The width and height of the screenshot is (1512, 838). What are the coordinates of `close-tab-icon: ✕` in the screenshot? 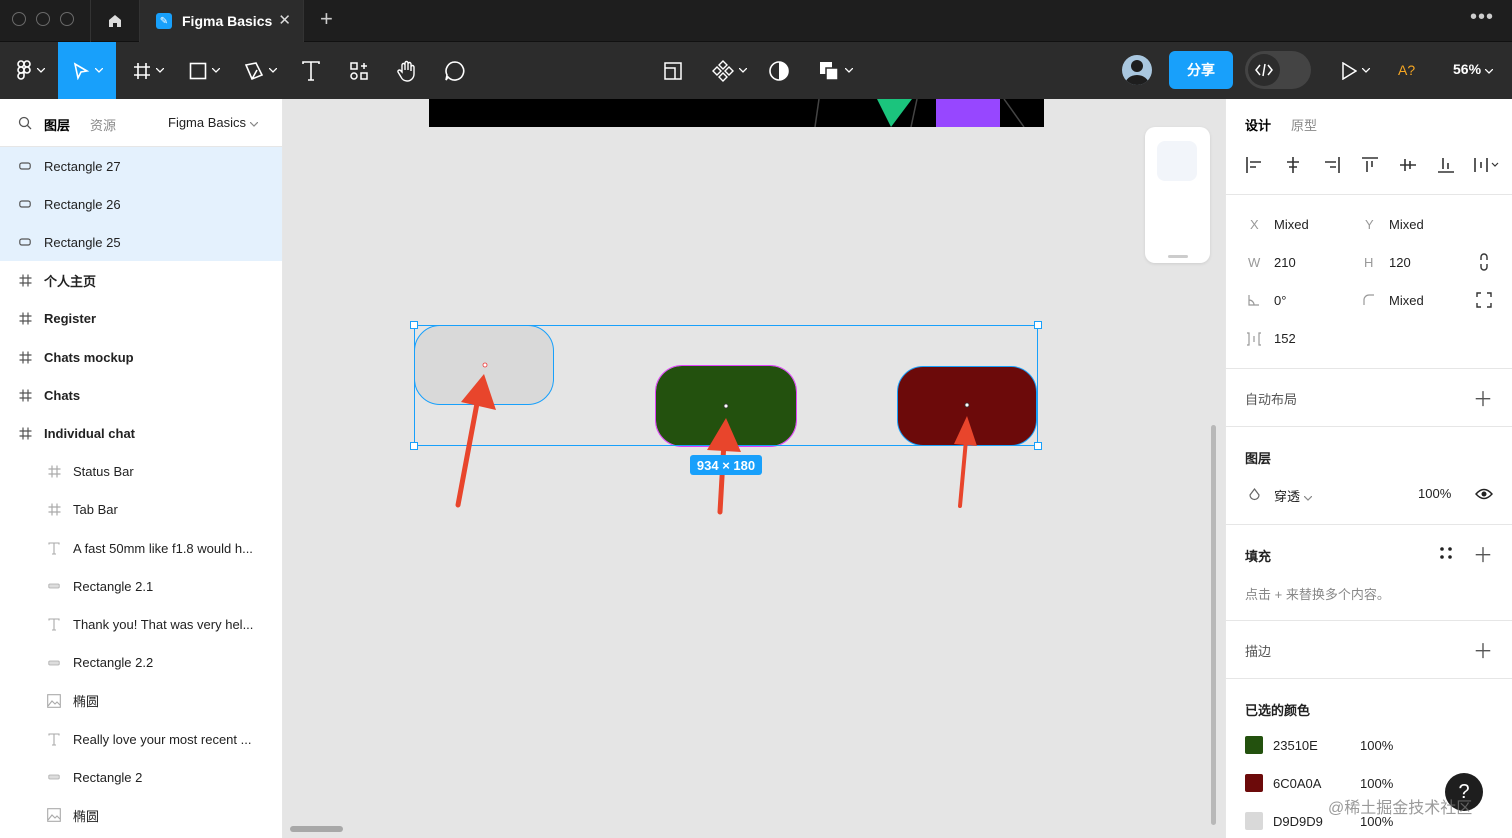 It's located at (284, 20).